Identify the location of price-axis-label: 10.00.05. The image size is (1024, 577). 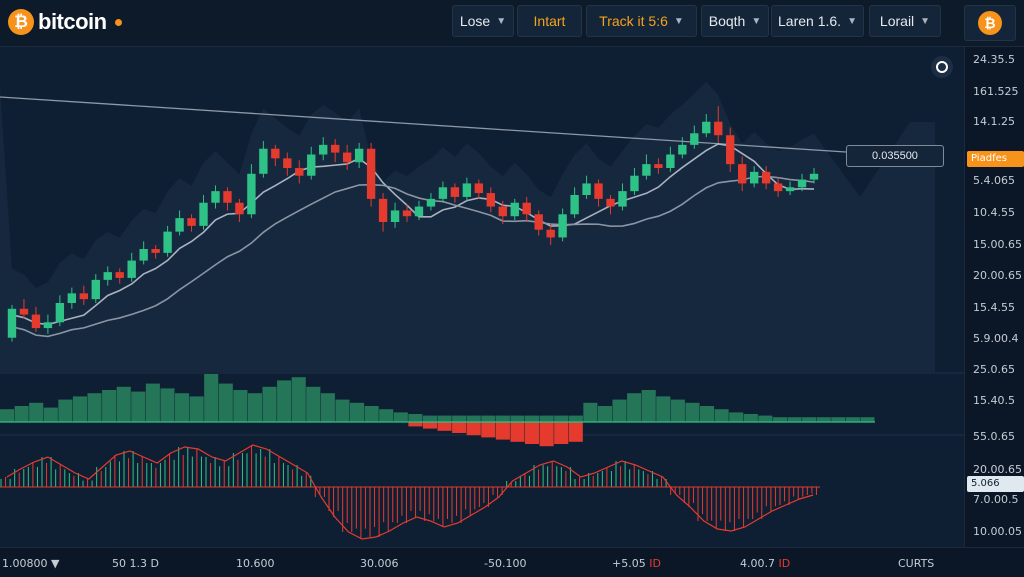
(997, 531).